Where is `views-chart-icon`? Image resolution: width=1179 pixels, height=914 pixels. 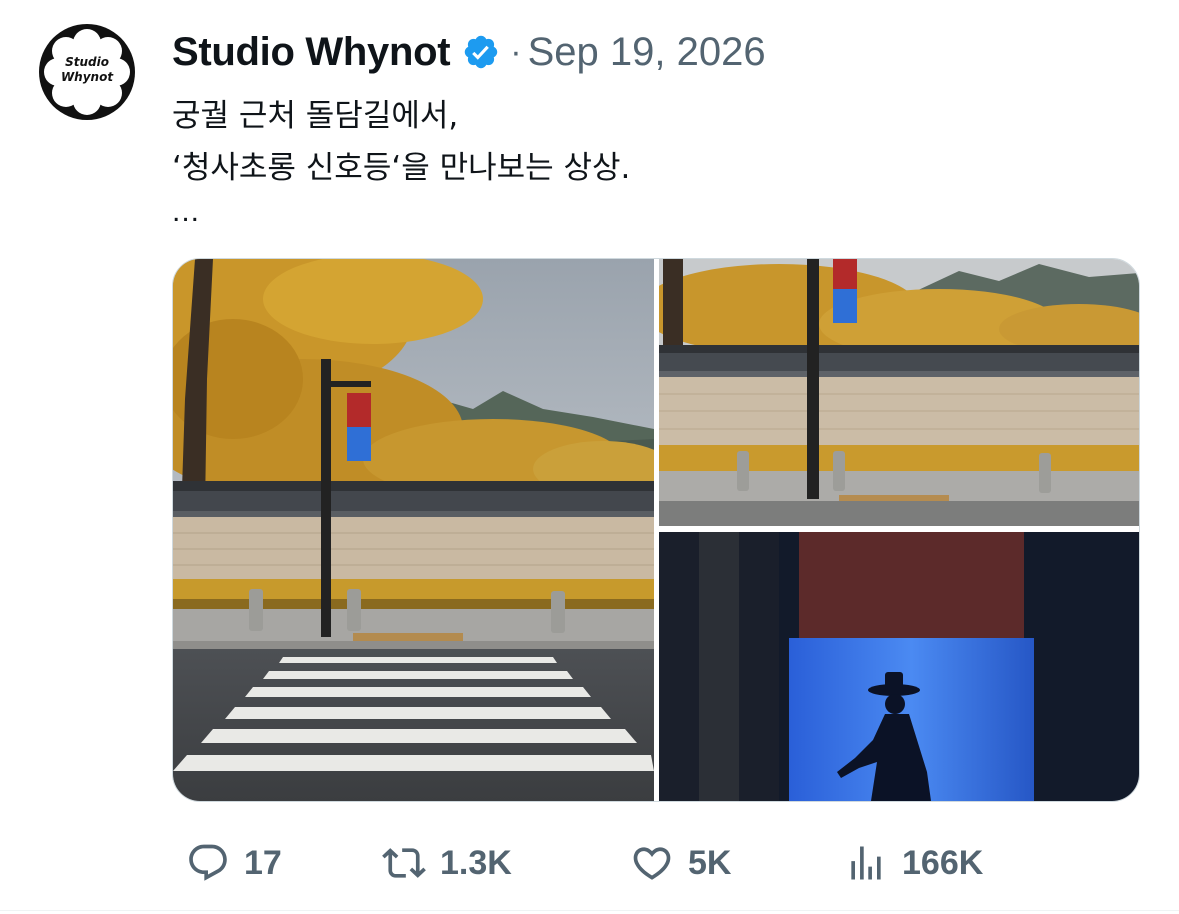 views-chart-icon is located at coordinates (866, 863).